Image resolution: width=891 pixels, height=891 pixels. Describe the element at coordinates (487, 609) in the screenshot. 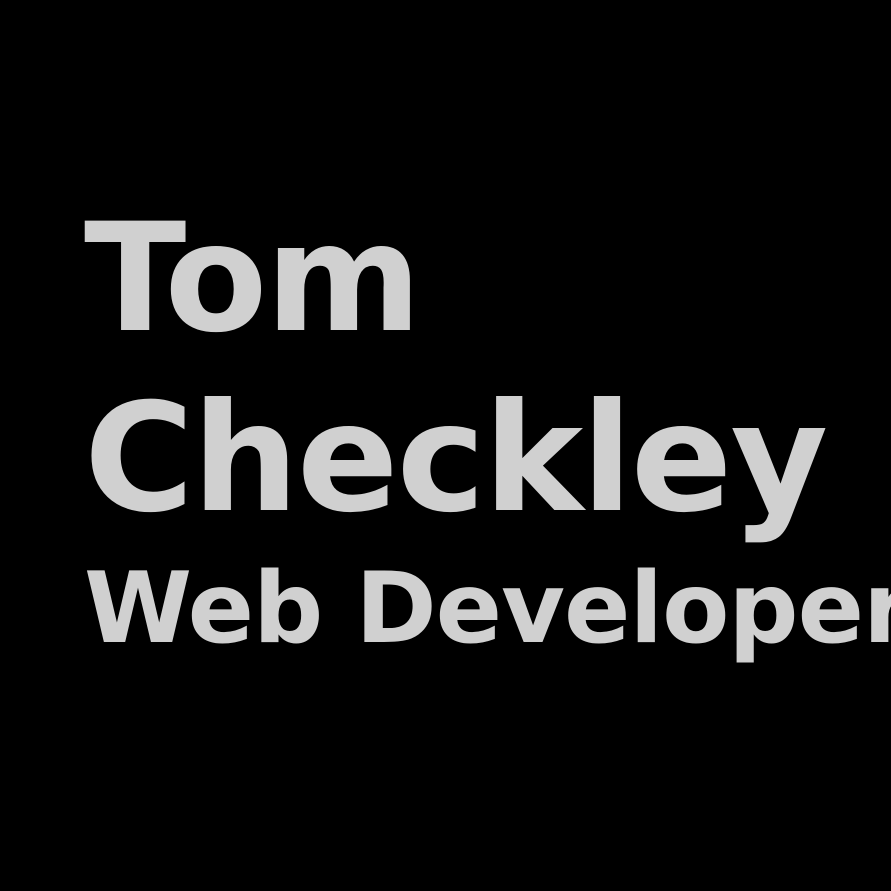

I see `role-text: Web Developer` at that location.